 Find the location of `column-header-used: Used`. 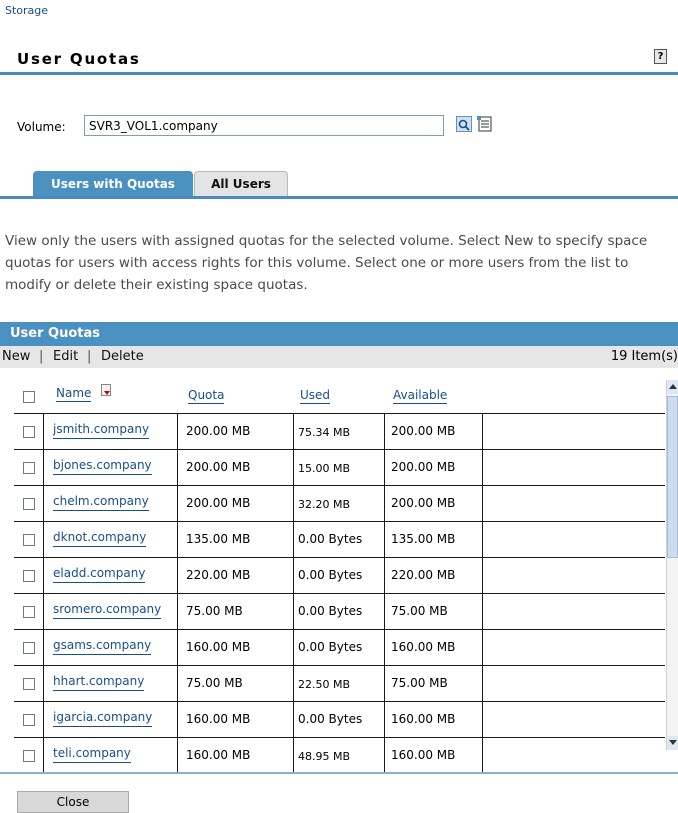

column-header-used: Used is located at coordinates (315, 396).